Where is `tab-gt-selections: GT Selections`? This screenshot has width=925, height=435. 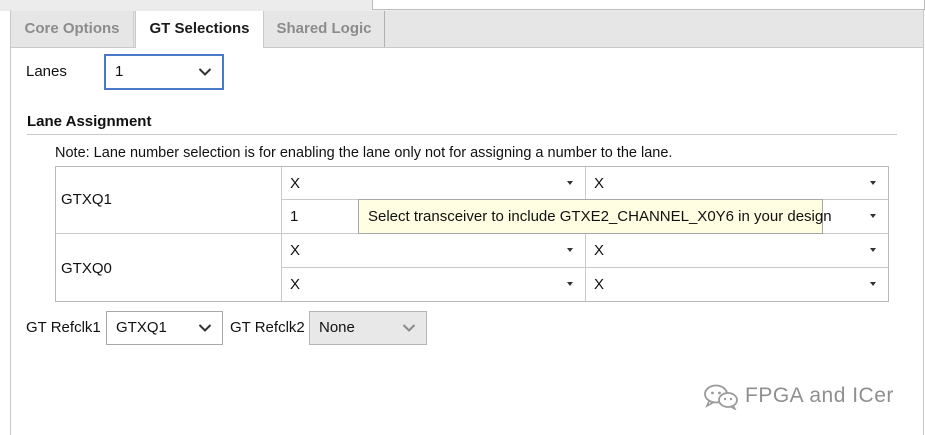
tab-gt-selections: GT Selections is located at coordinates (199, 29).